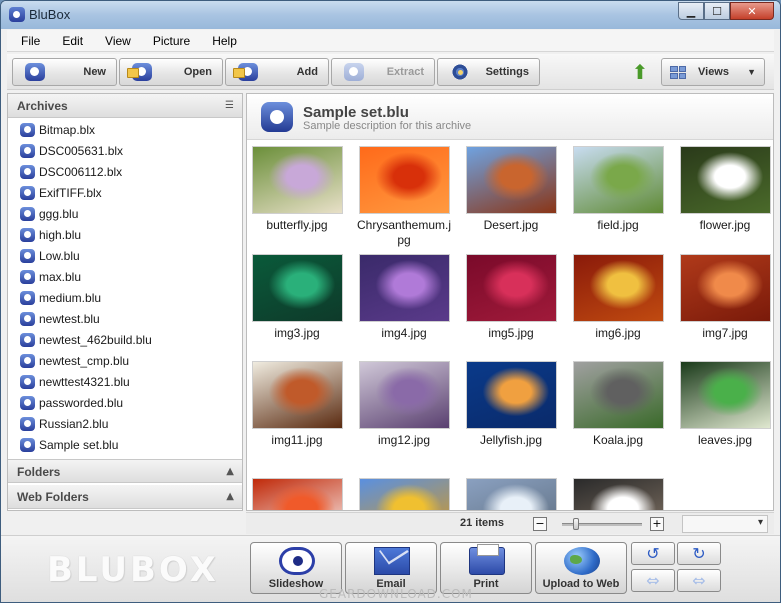  What do you see at coordinates (511, 440) in the screenshot?
I see `thumbnail-caption: Jellyfish.jpg` at bounding box center [511, 440].